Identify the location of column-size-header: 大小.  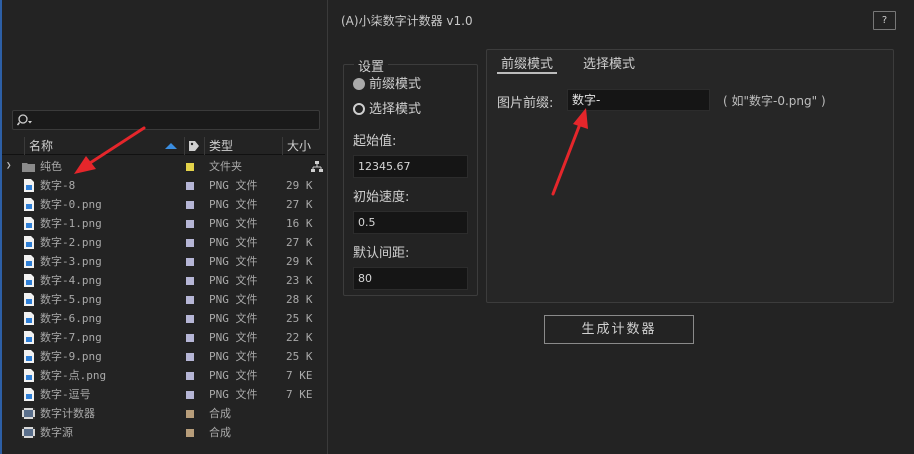
(303, 146).